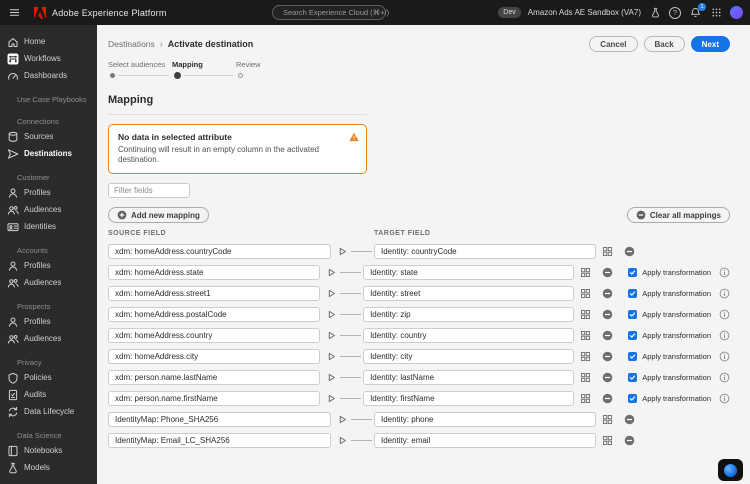 This screenshot has width=750, height=484. Describe the element at coordinates (131, 44) in the screenshot. I see `breadcrumb-destinations: Destinations` at that location.